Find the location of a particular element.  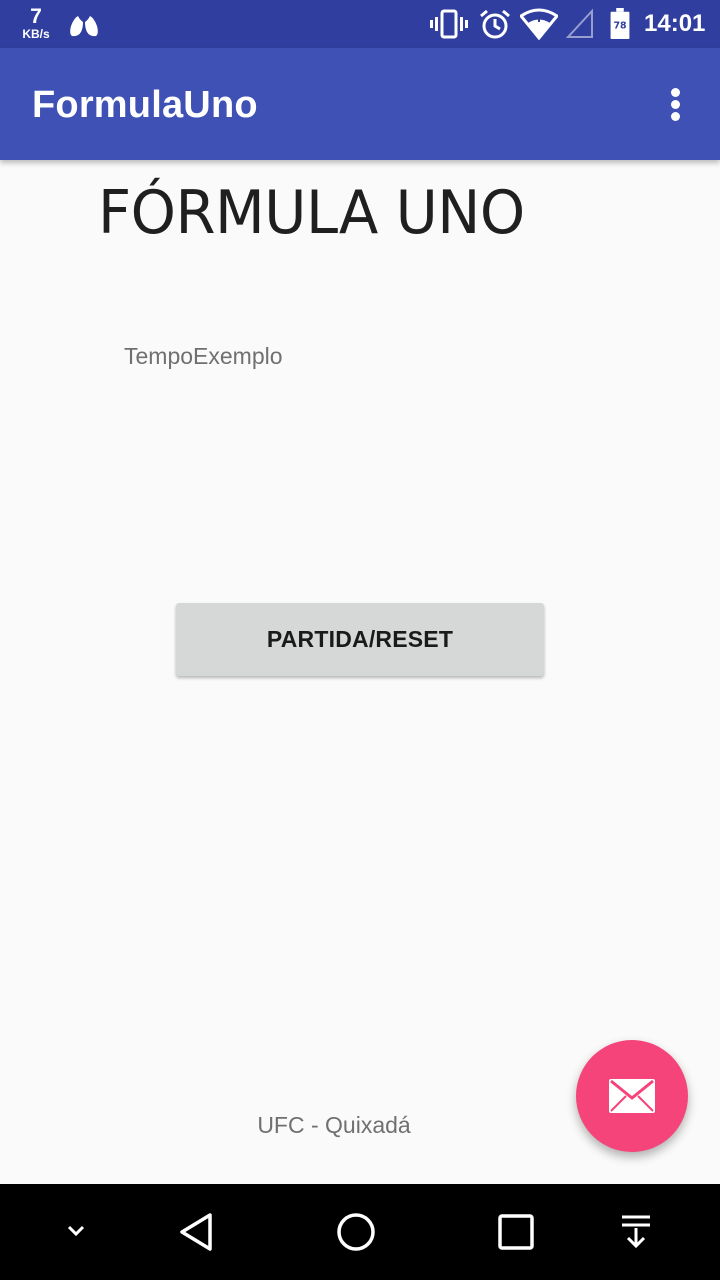

email-icon is located at coordinates (632, 1096).